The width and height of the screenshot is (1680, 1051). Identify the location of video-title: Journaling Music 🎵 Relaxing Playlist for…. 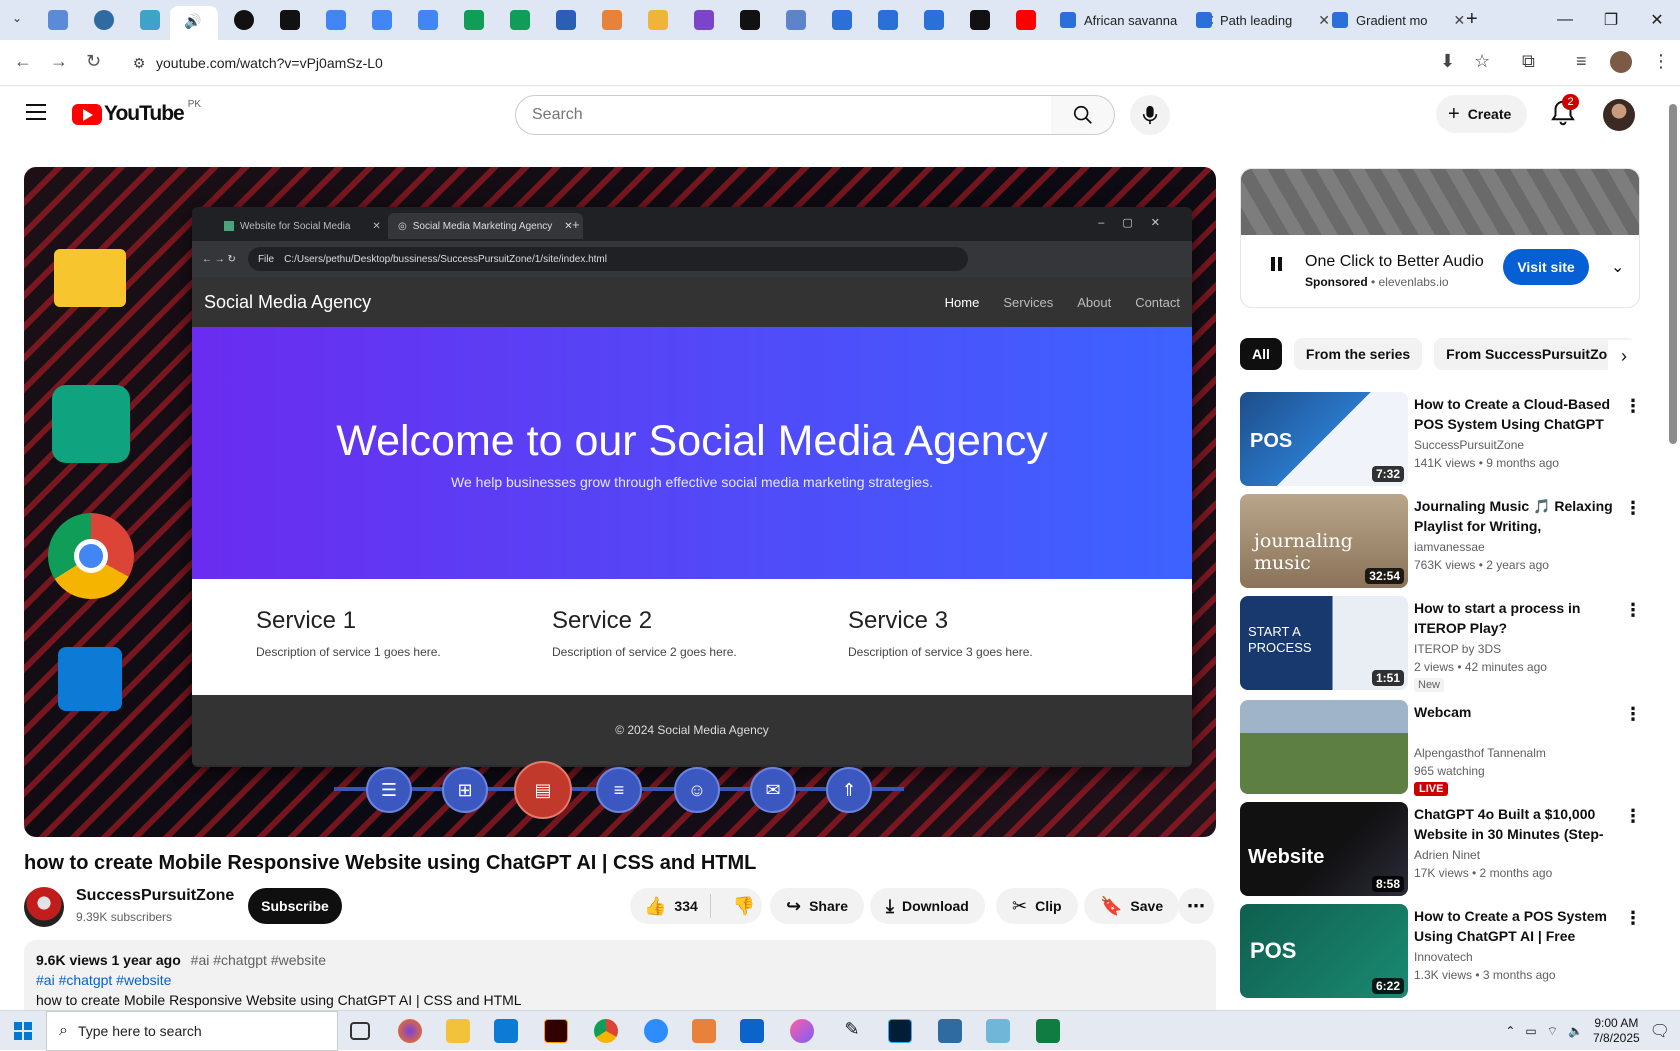
(1514, 516).